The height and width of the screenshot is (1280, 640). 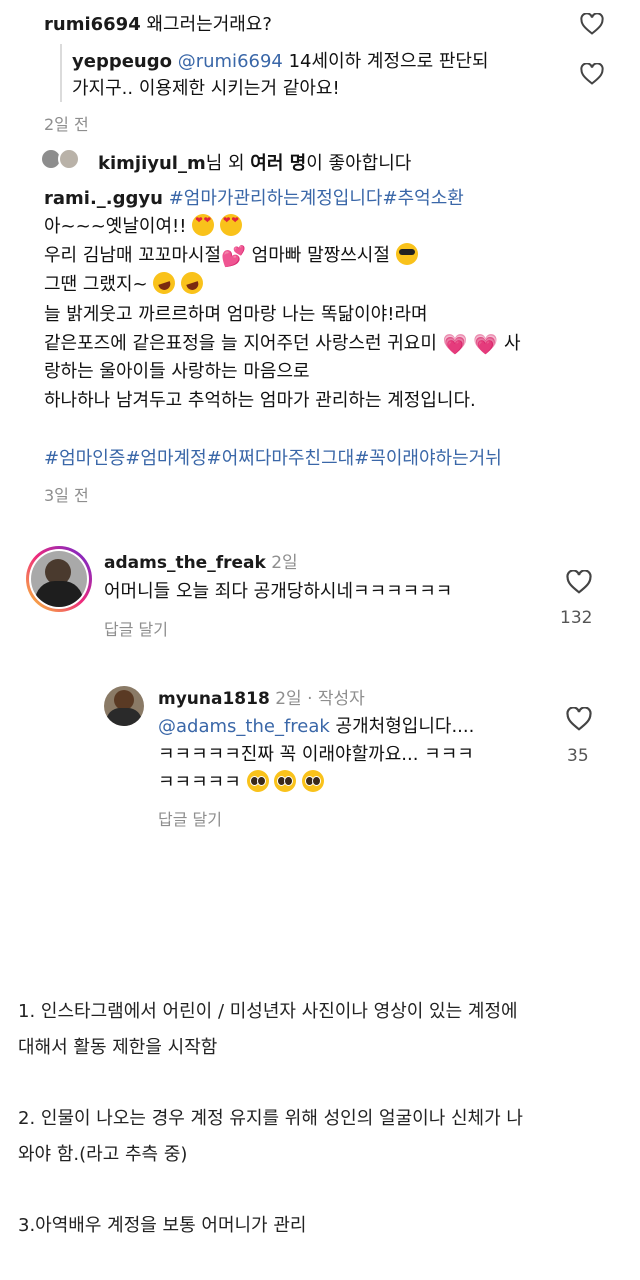 I want to click on quoted-reply-text2: 가지구.. 이용제한 시키는거 같아요!, so click(x=206, y=88).